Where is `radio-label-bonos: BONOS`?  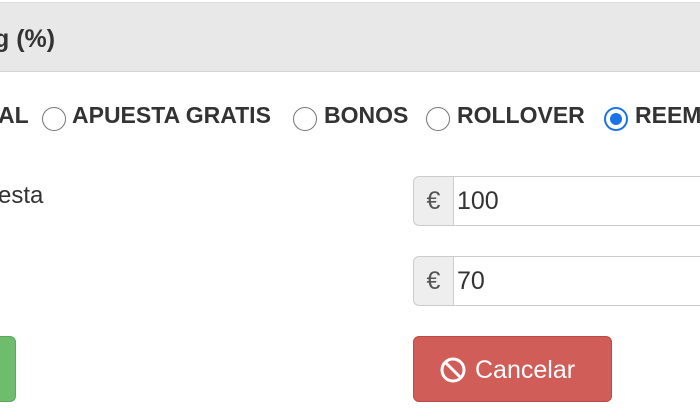 radio-label-bonos: BONOS is located at coordinates (366, 115).